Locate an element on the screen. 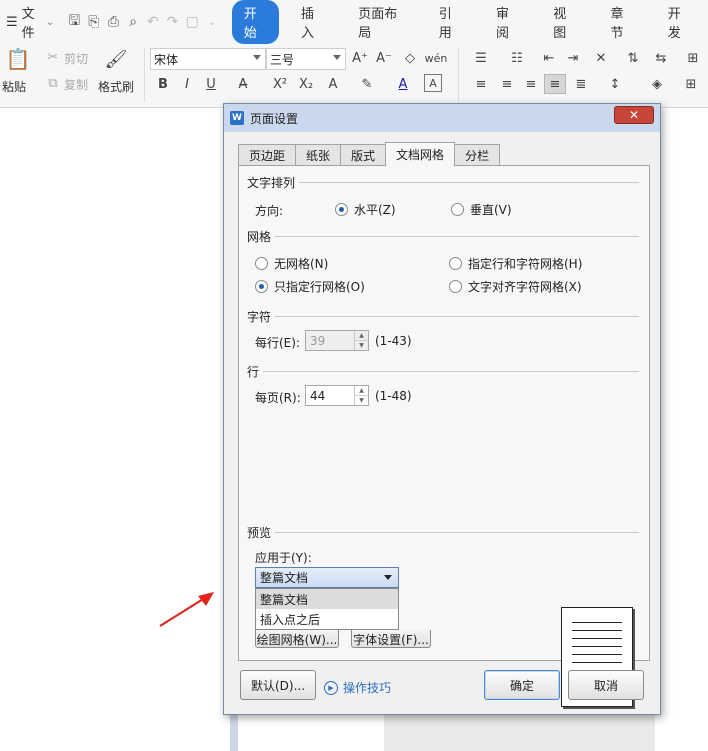  copy-label: 复制 is located at coordinates (76, 84).